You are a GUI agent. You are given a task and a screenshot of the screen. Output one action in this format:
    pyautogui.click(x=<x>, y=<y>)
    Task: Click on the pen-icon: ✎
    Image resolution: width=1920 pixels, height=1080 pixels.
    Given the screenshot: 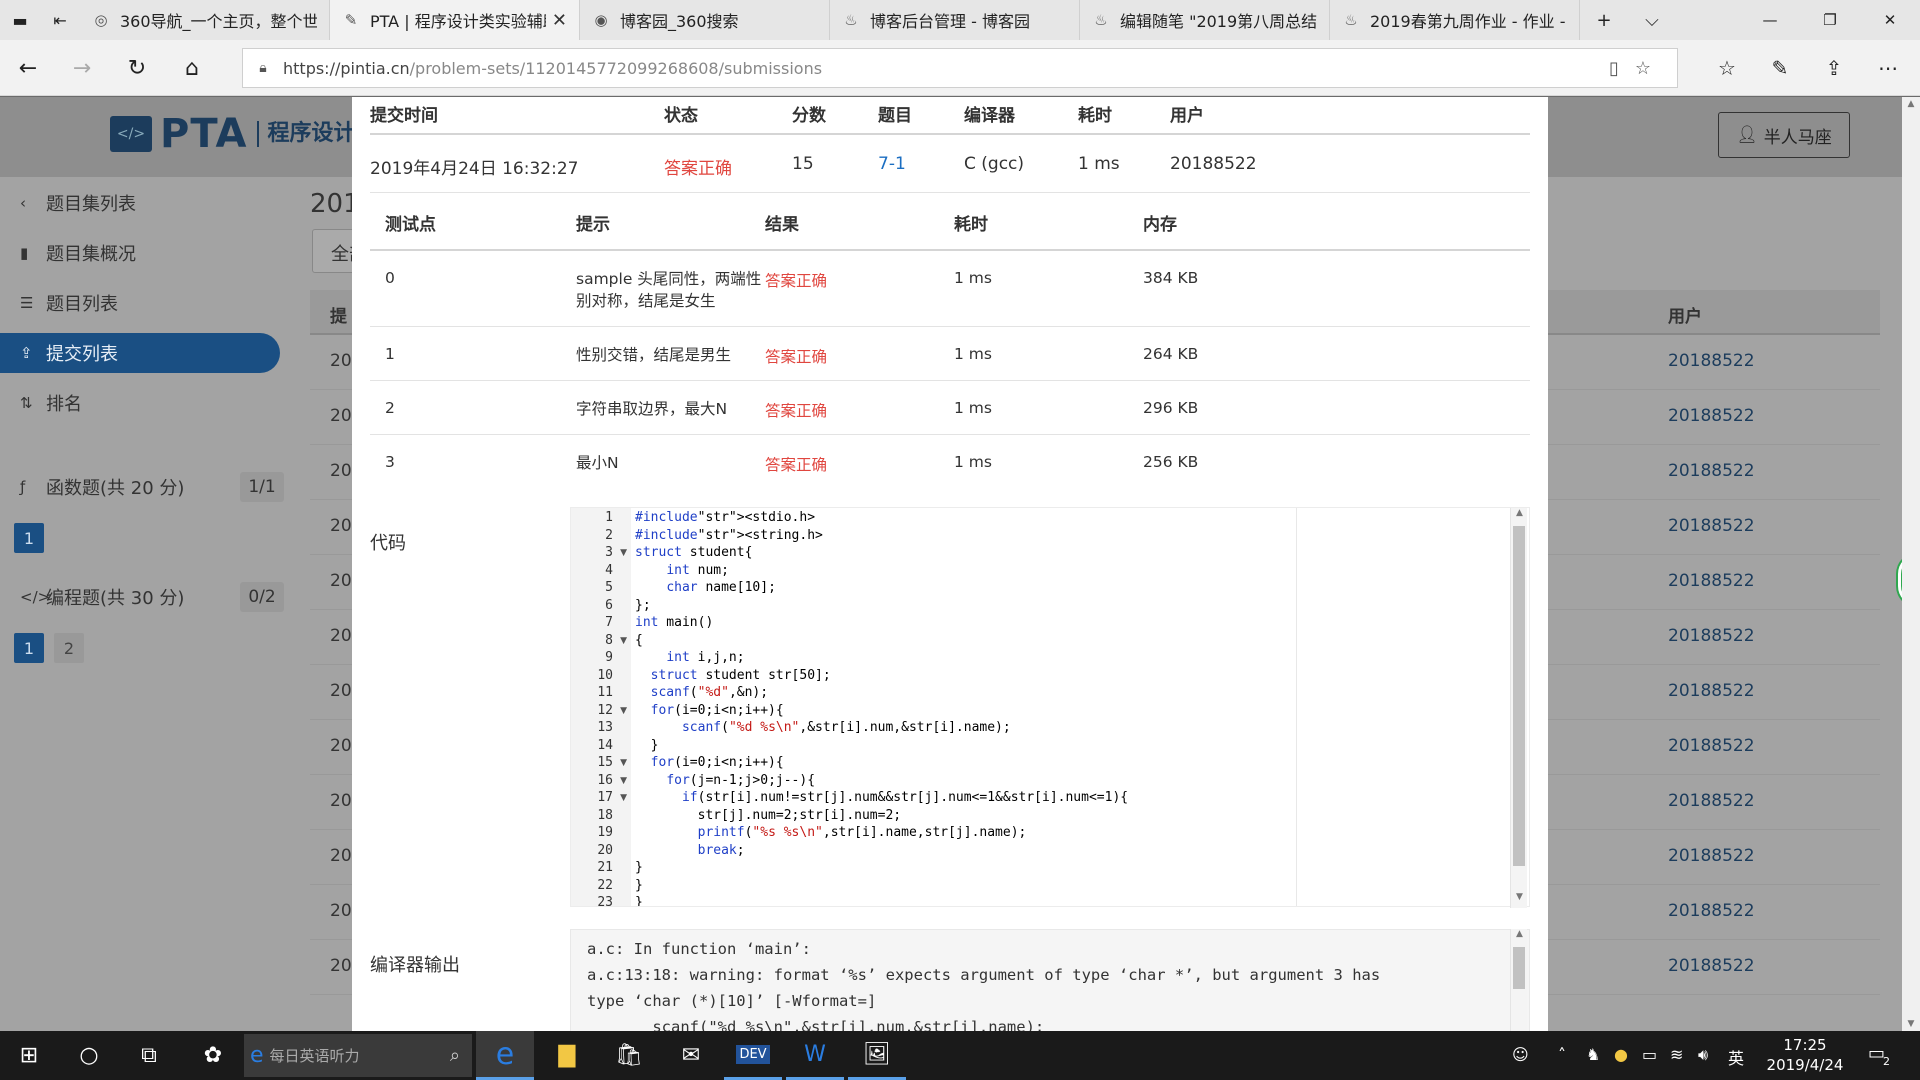 What is the action you would take?
    pyautogui.click(x=1780, y=68)
    